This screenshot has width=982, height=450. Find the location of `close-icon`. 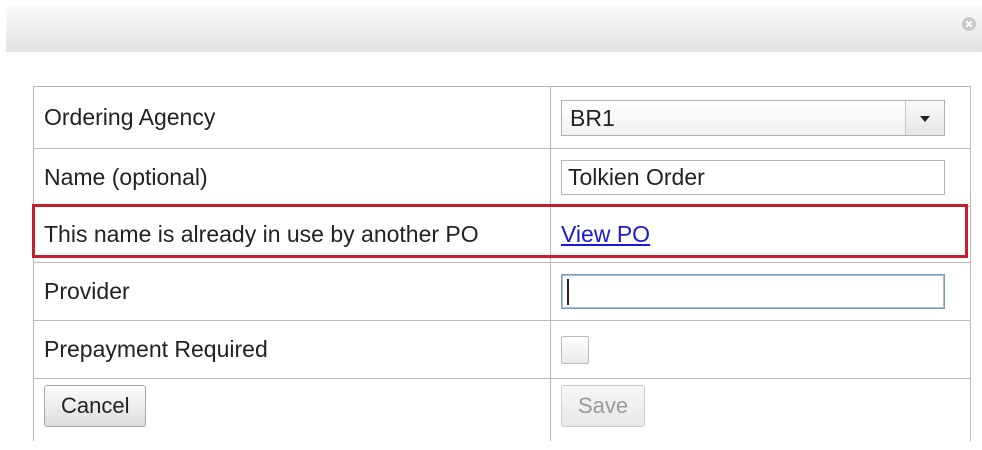

close-icon is located at coordinates (969, 24).